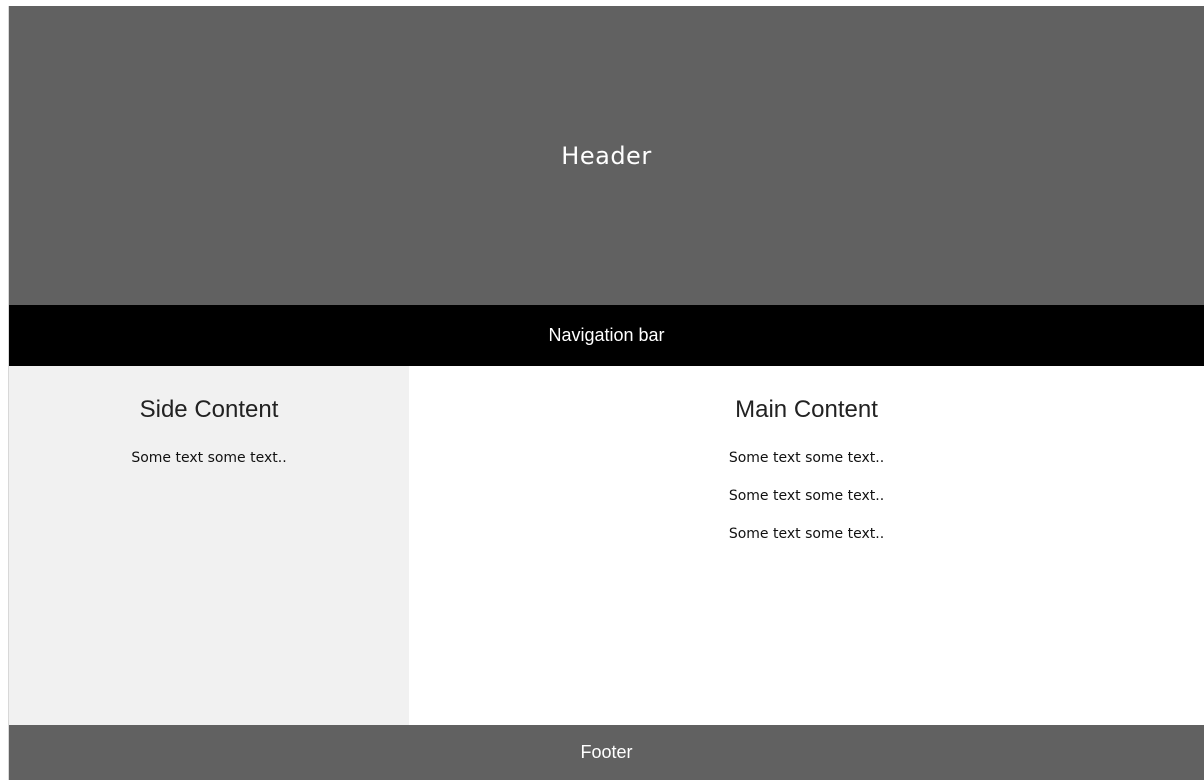 The height and width of the screenshot is (780, 1204). I want to click on main-content-title: Main Content, so click(806, 409).